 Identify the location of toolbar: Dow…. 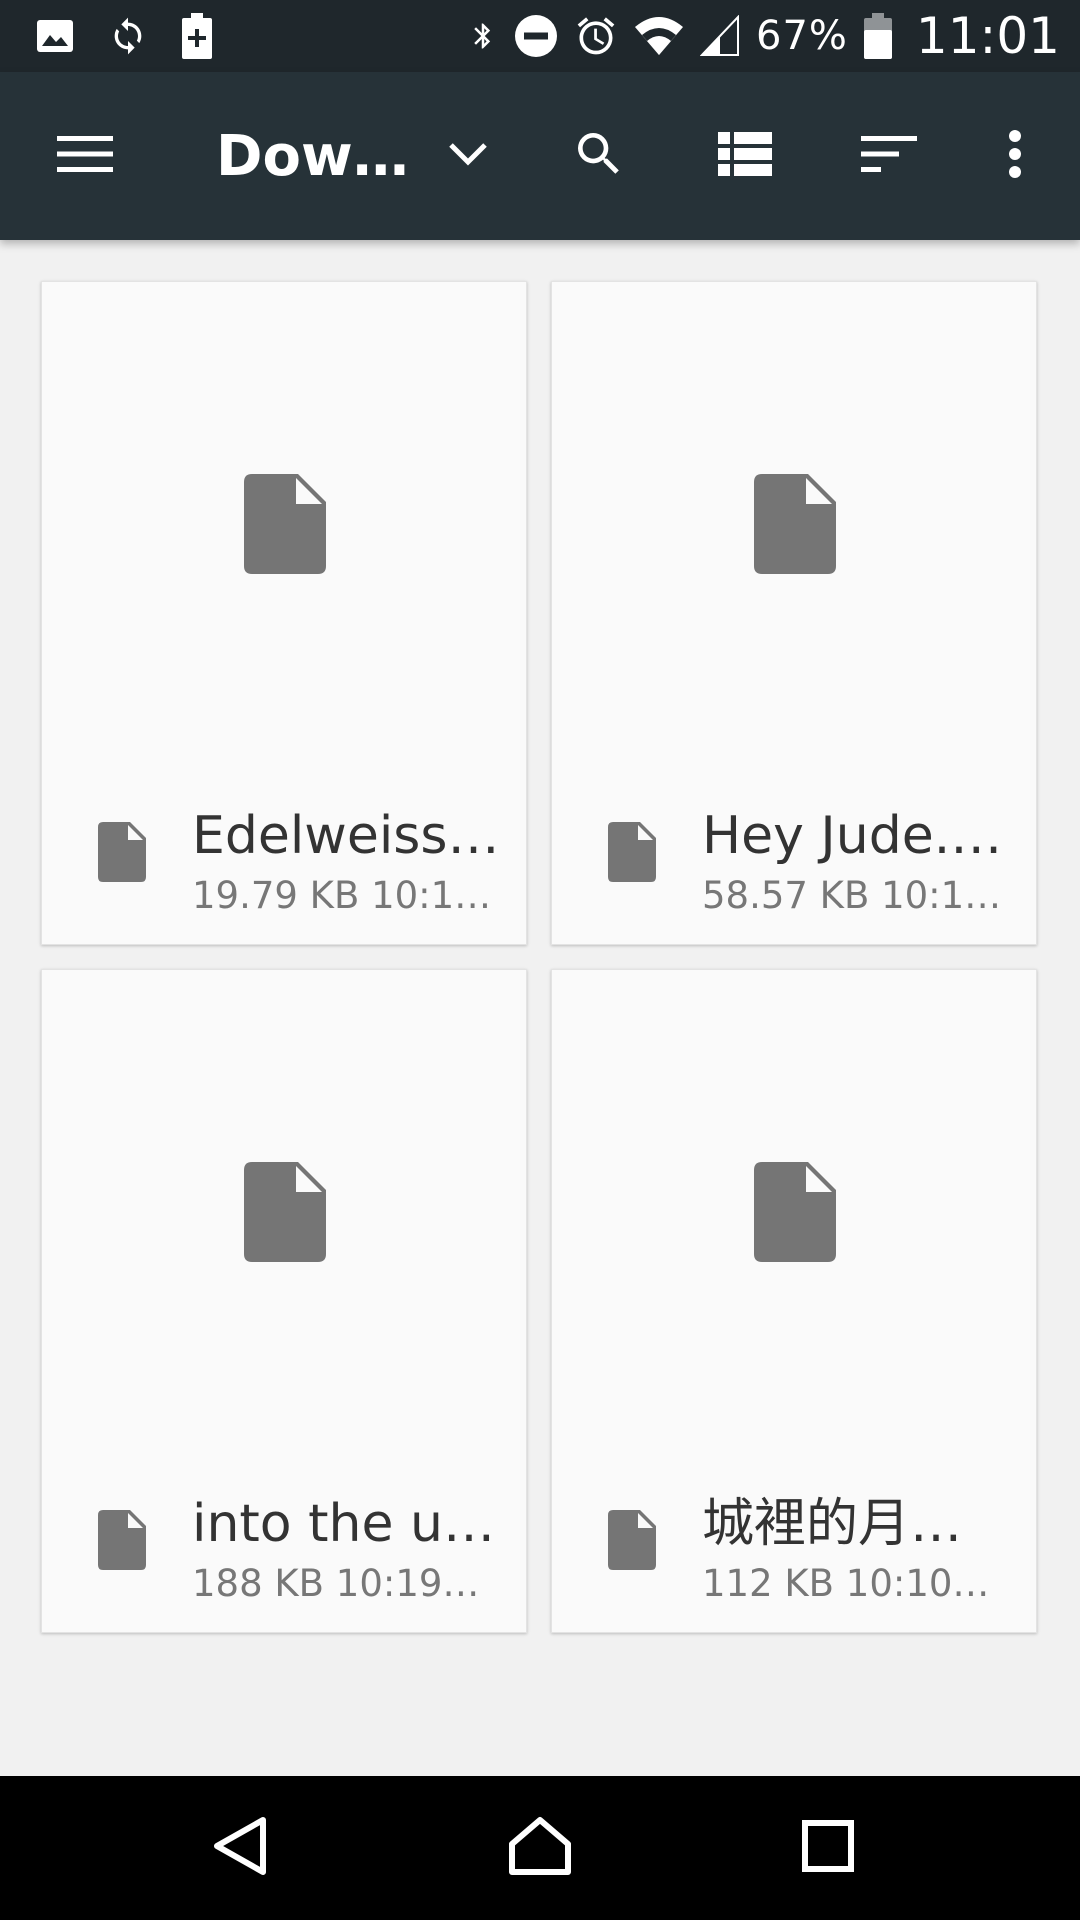
(540, 156).